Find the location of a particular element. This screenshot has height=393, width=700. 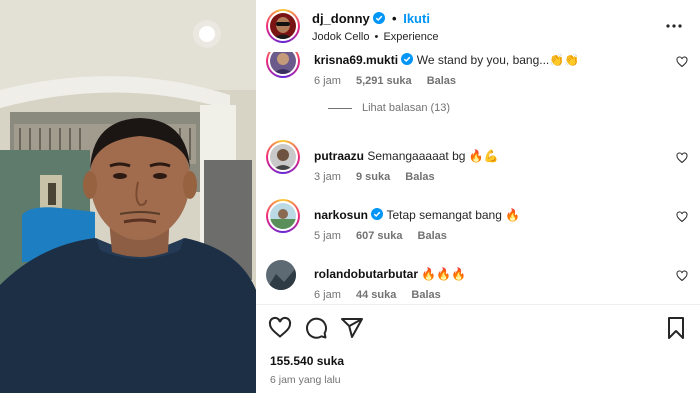

comment-time: 3 jam is located at coordinates (327, 177).